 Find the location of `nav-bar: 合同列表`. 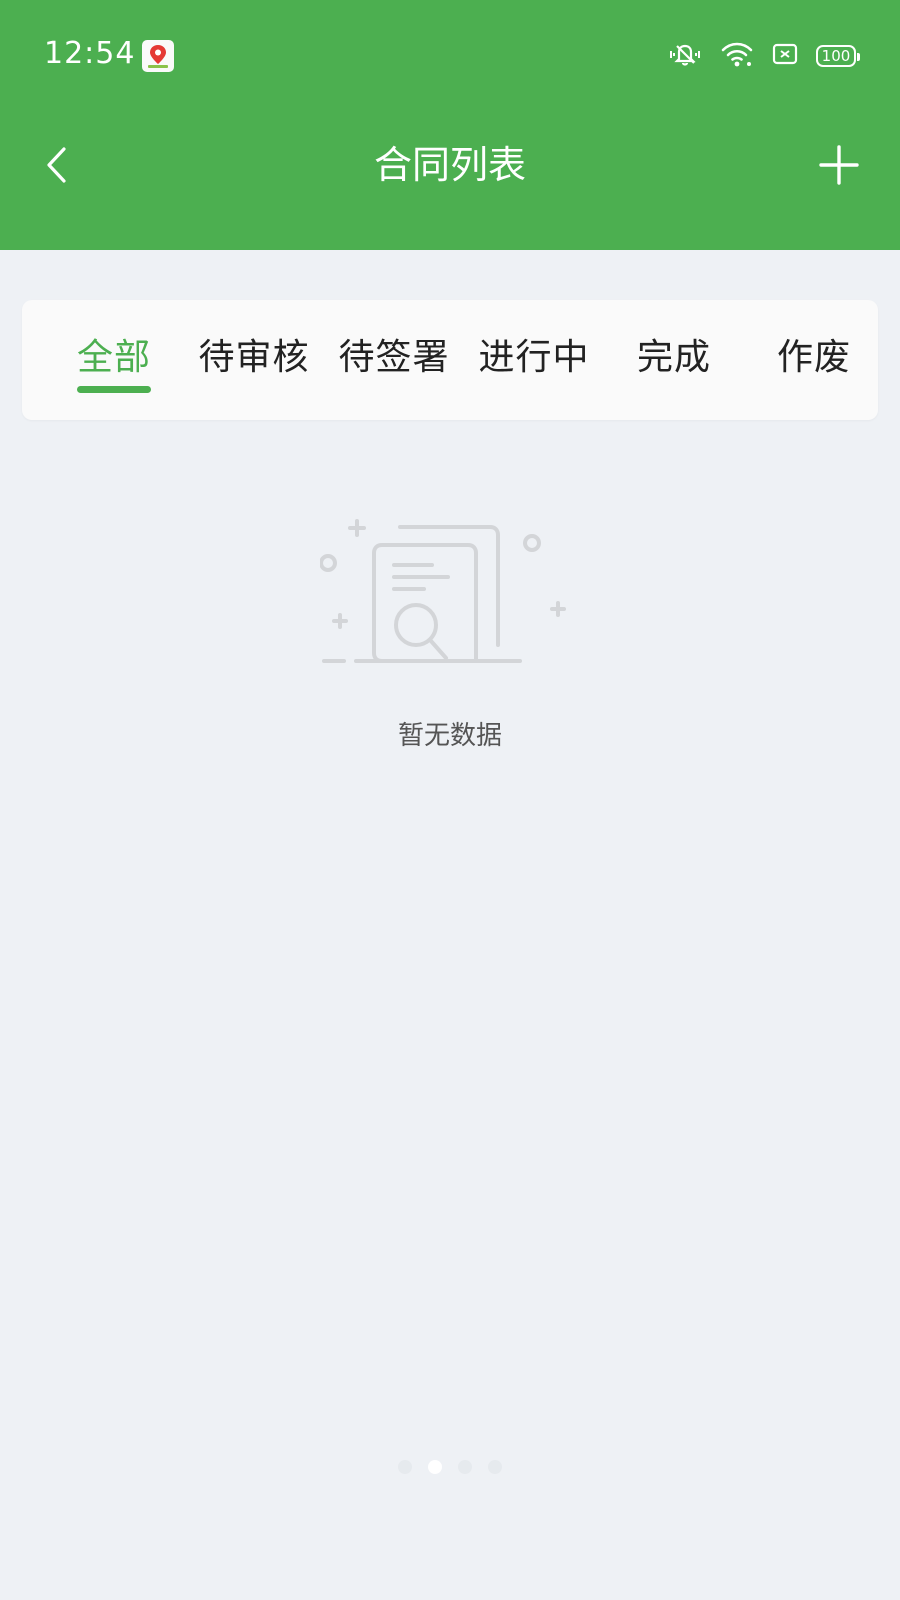

nav-bar: 合同列表 is located at coordinates (450, 165).